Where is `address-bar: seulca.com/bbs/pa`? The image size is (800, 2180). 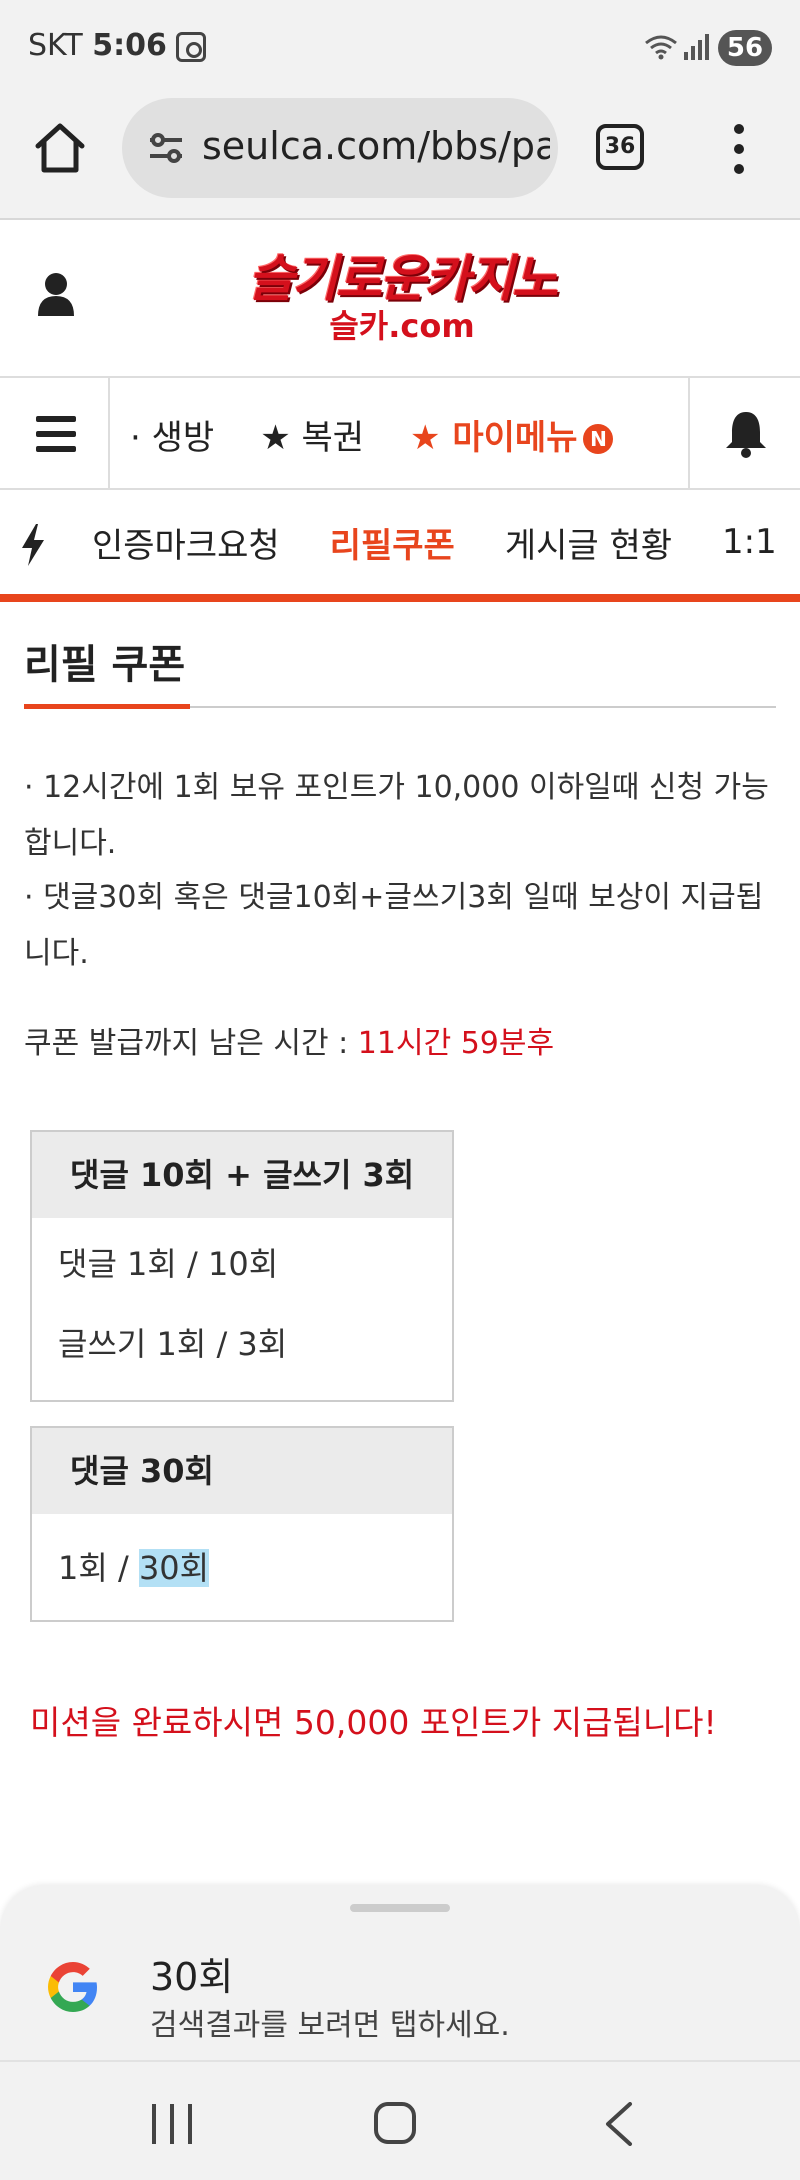 address-bar: seulca.com/bbs/pa is located at coordinates (340, 148).